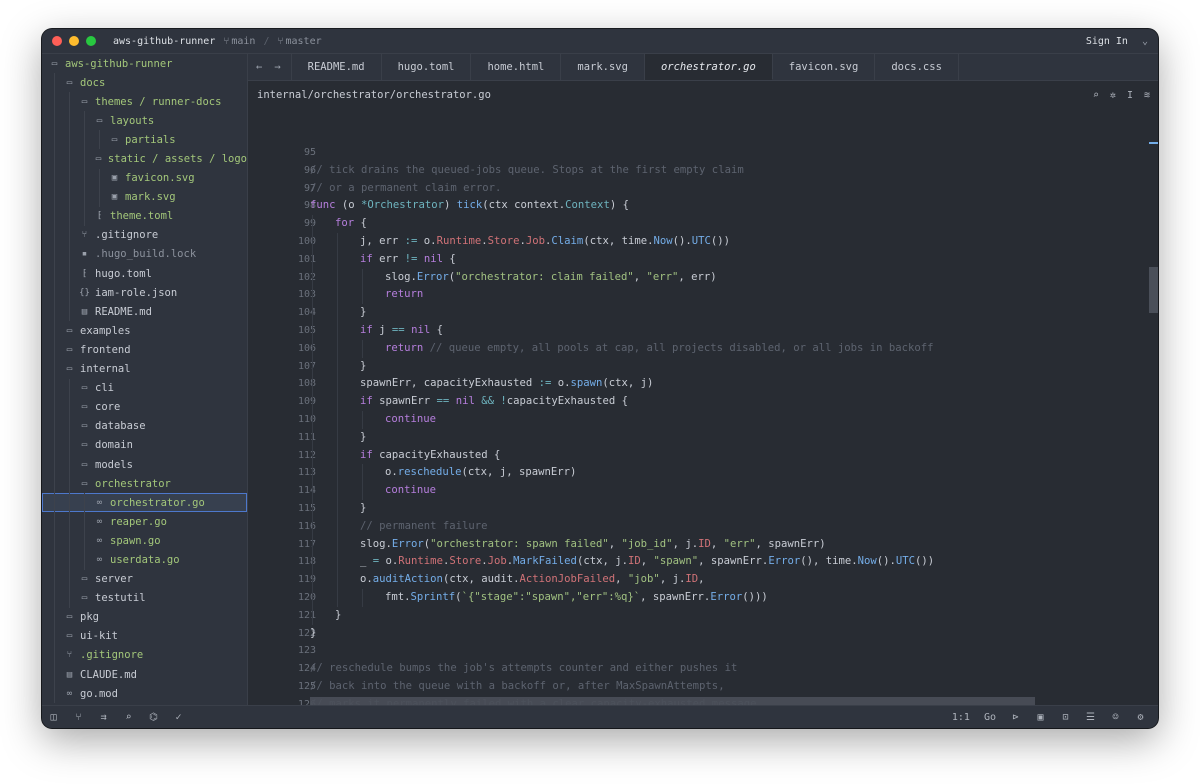 The image size is (1200, 784). Describe the element at coordinates (144, 178) in the screenshot. I see `tree-item: ▣ favicon.svg` at that location.